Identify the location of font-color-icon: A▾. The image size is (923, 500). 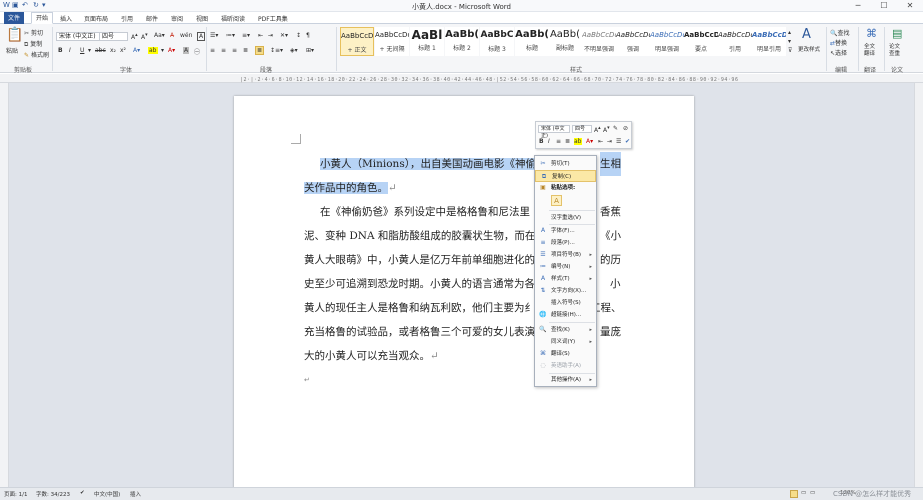
(171, 50).